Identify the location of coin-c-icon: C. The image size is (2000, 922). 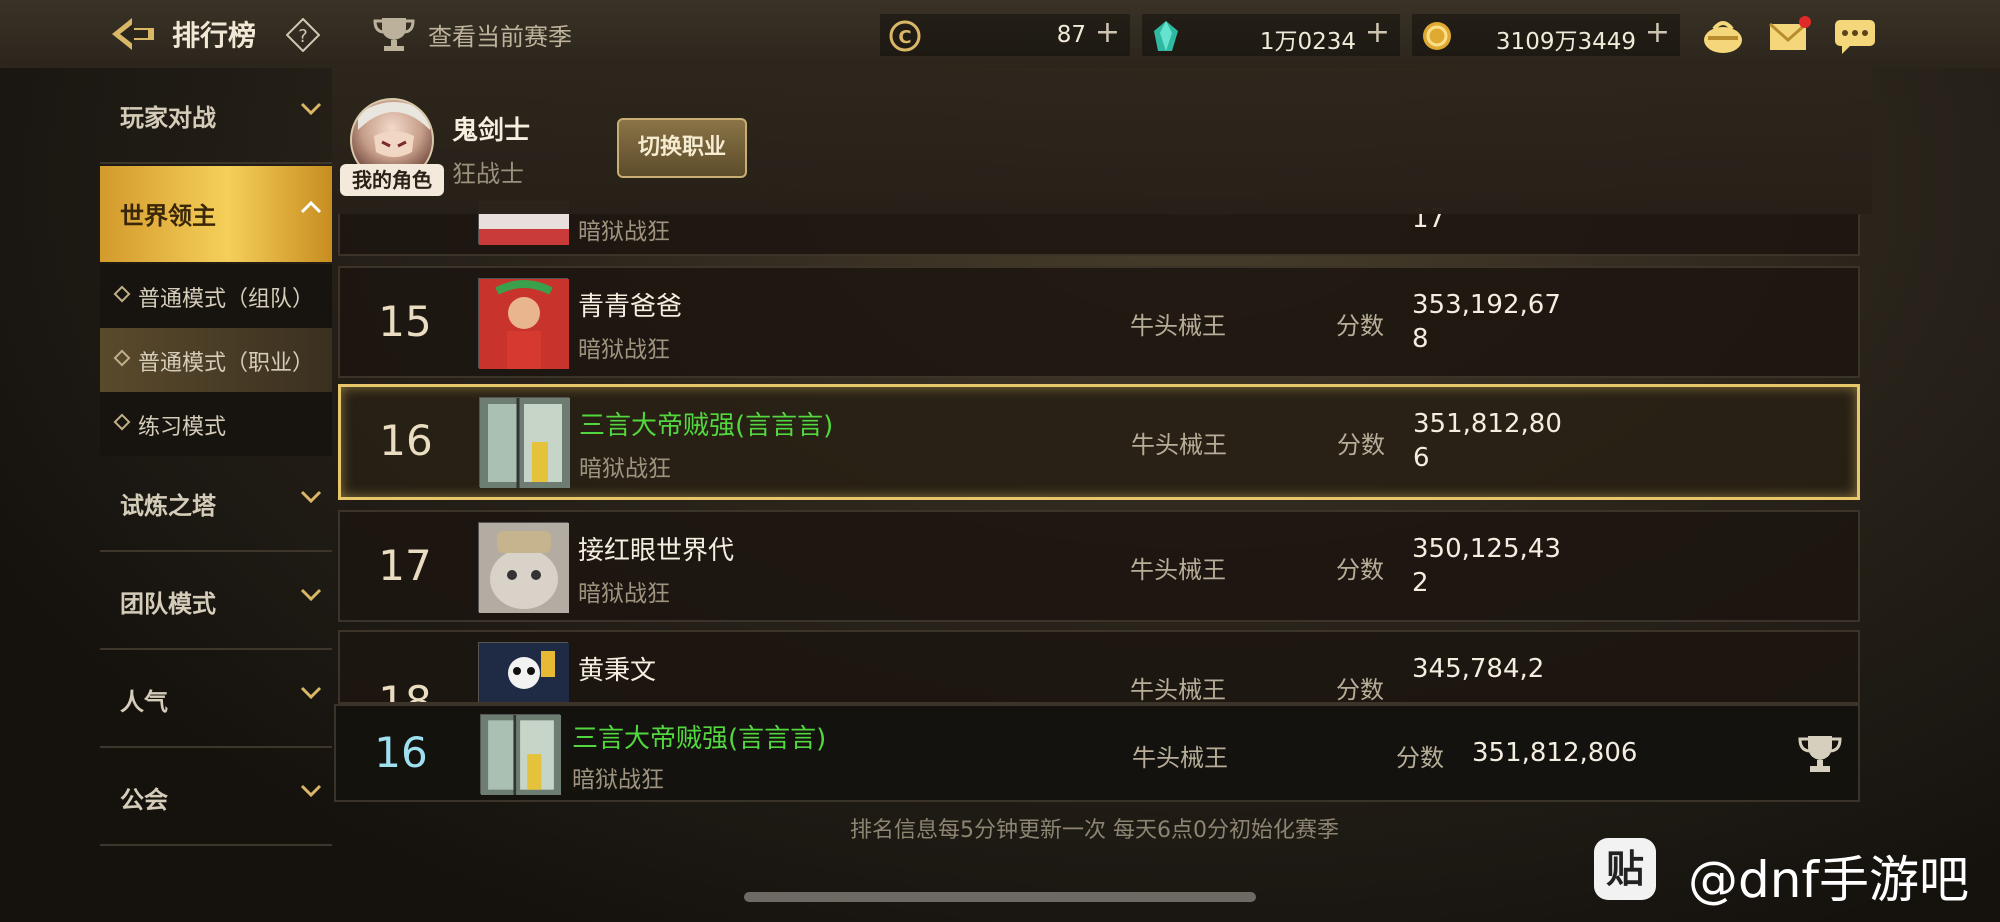
(905, 36).